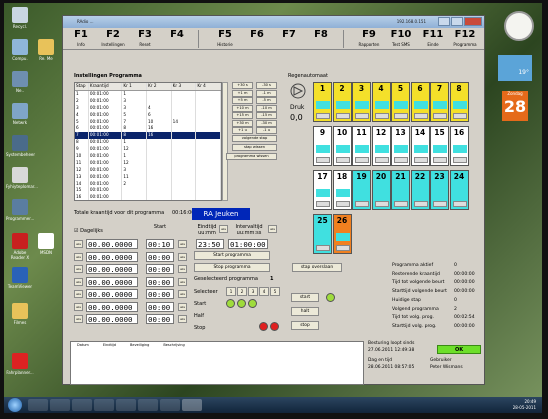 This screenshot has height=419, width=548. Describe the element at coordinates (322, 234) in the screenshot. I see `sprinkler-cell: 25` at that location.